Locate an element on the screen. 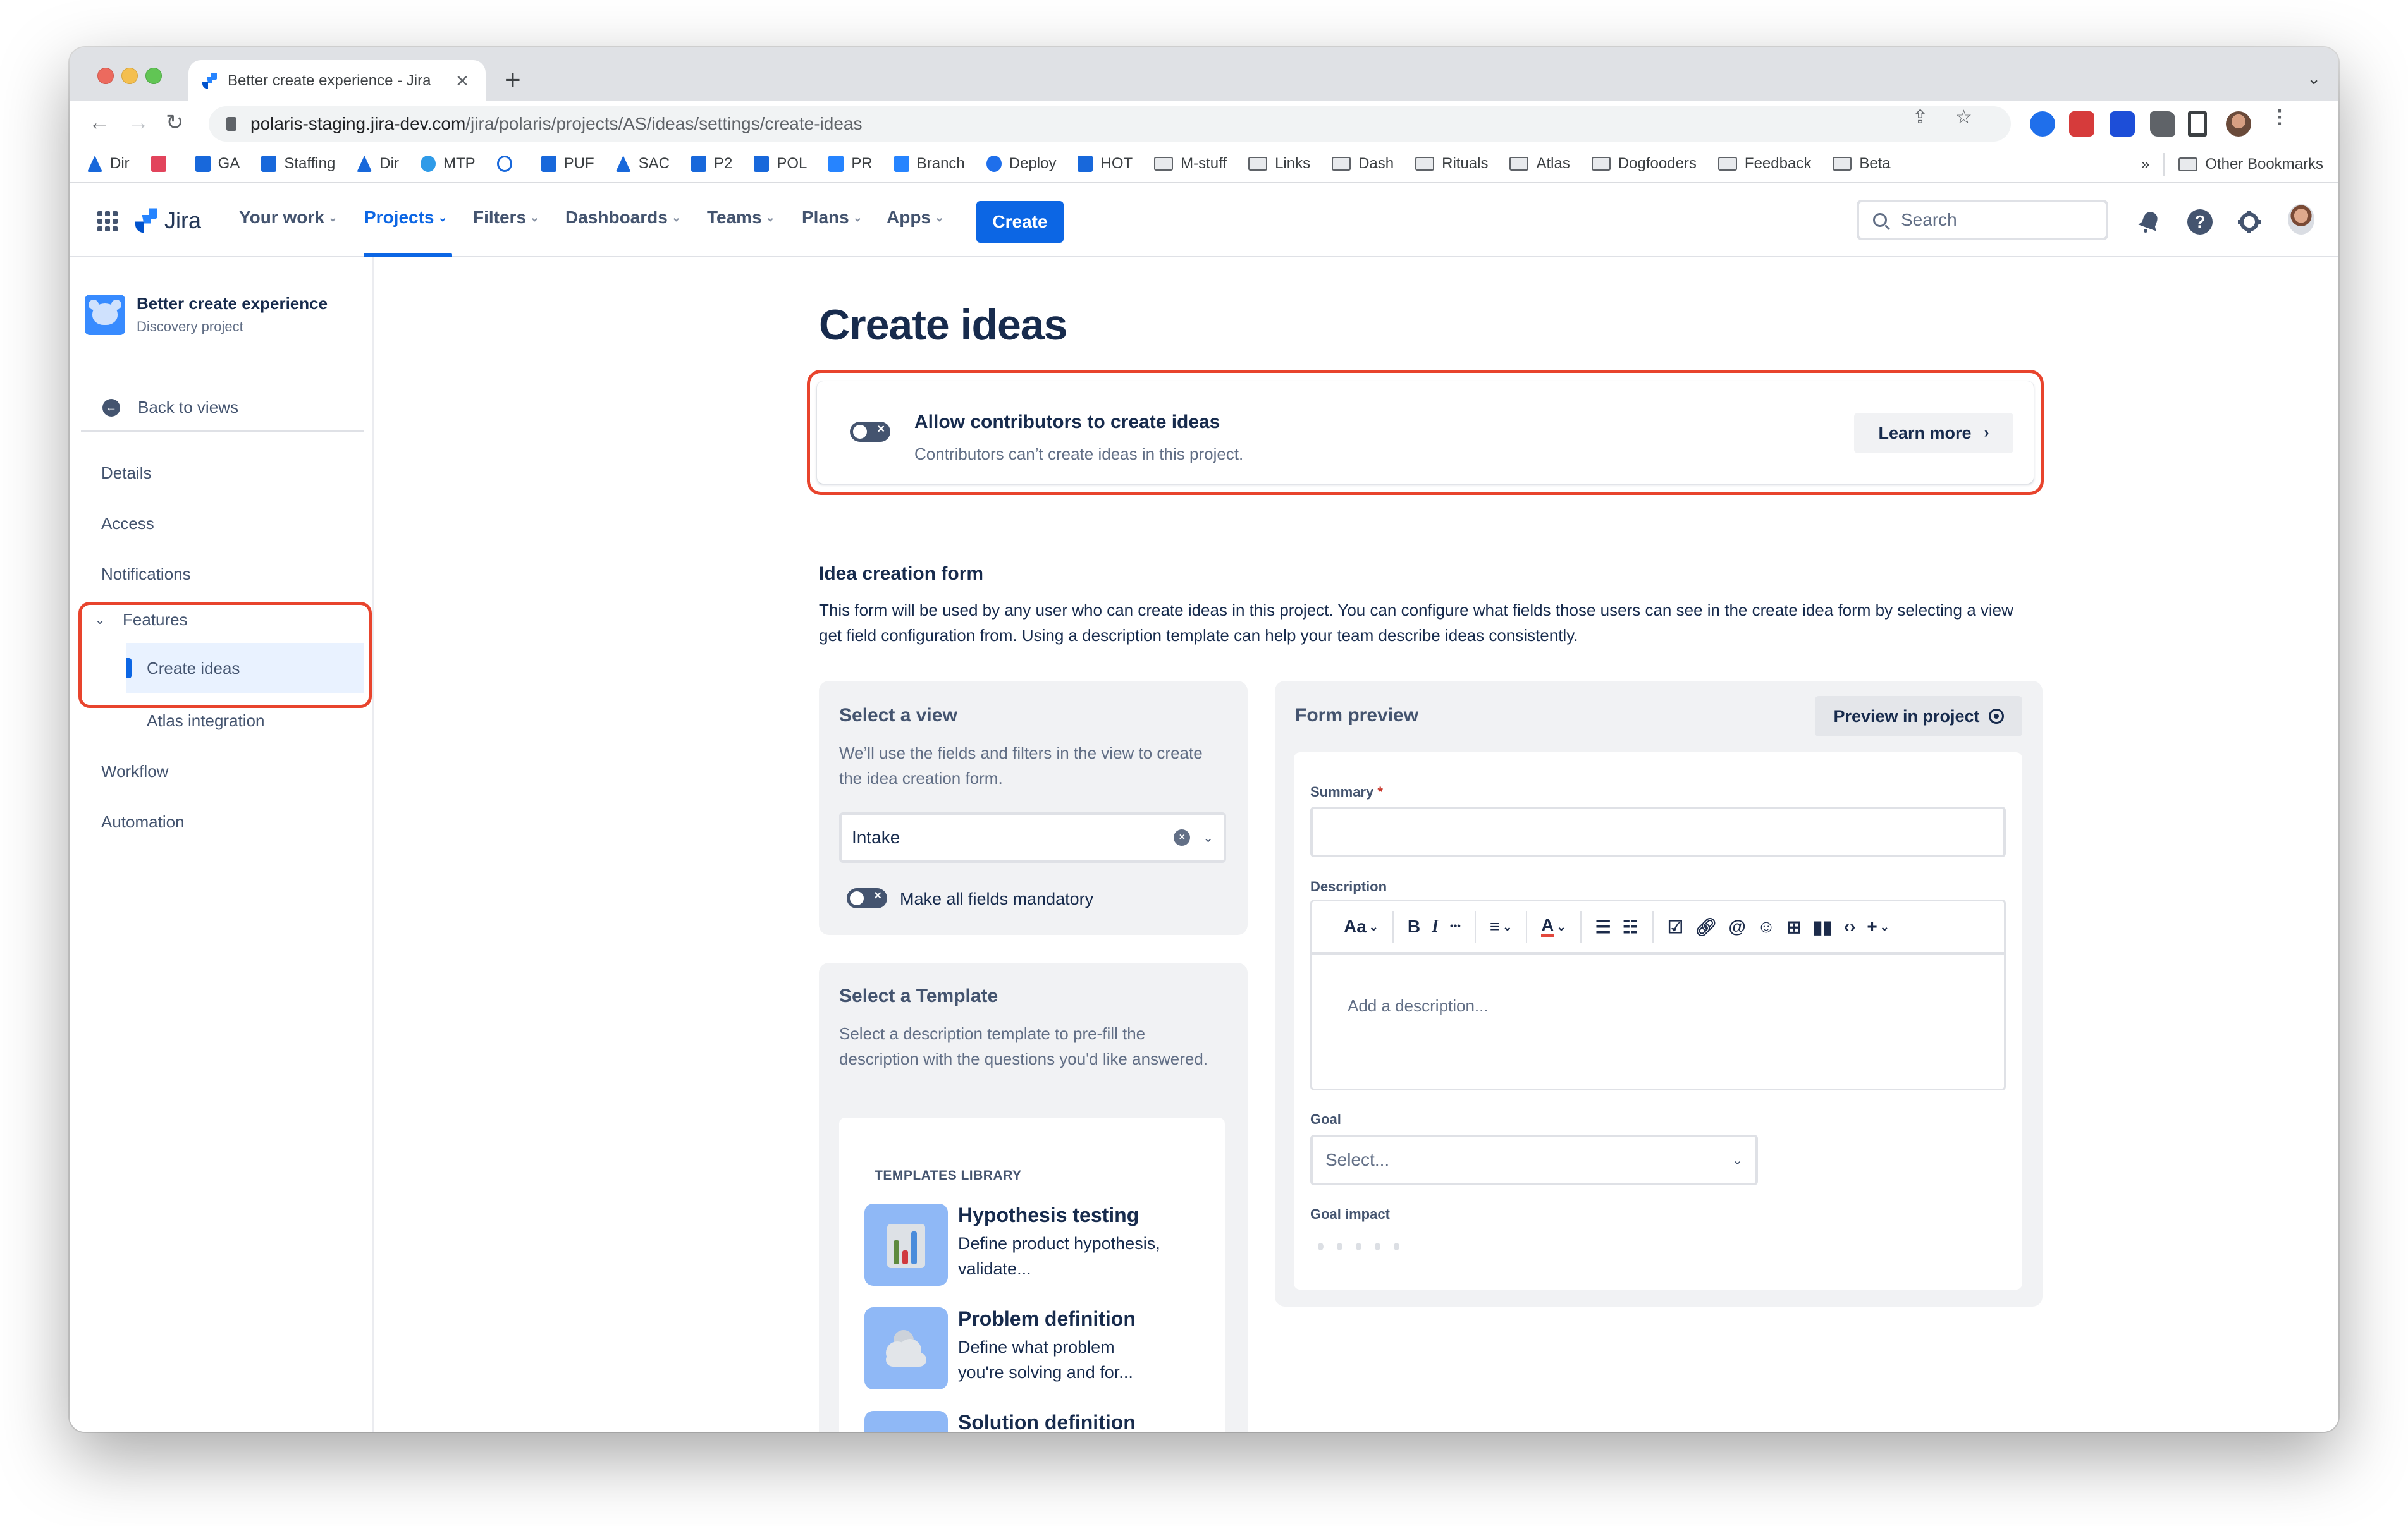 This screenshot has width=2408, height=1526. bookmark-item: Atlas is located at coordinates (1539, 164).